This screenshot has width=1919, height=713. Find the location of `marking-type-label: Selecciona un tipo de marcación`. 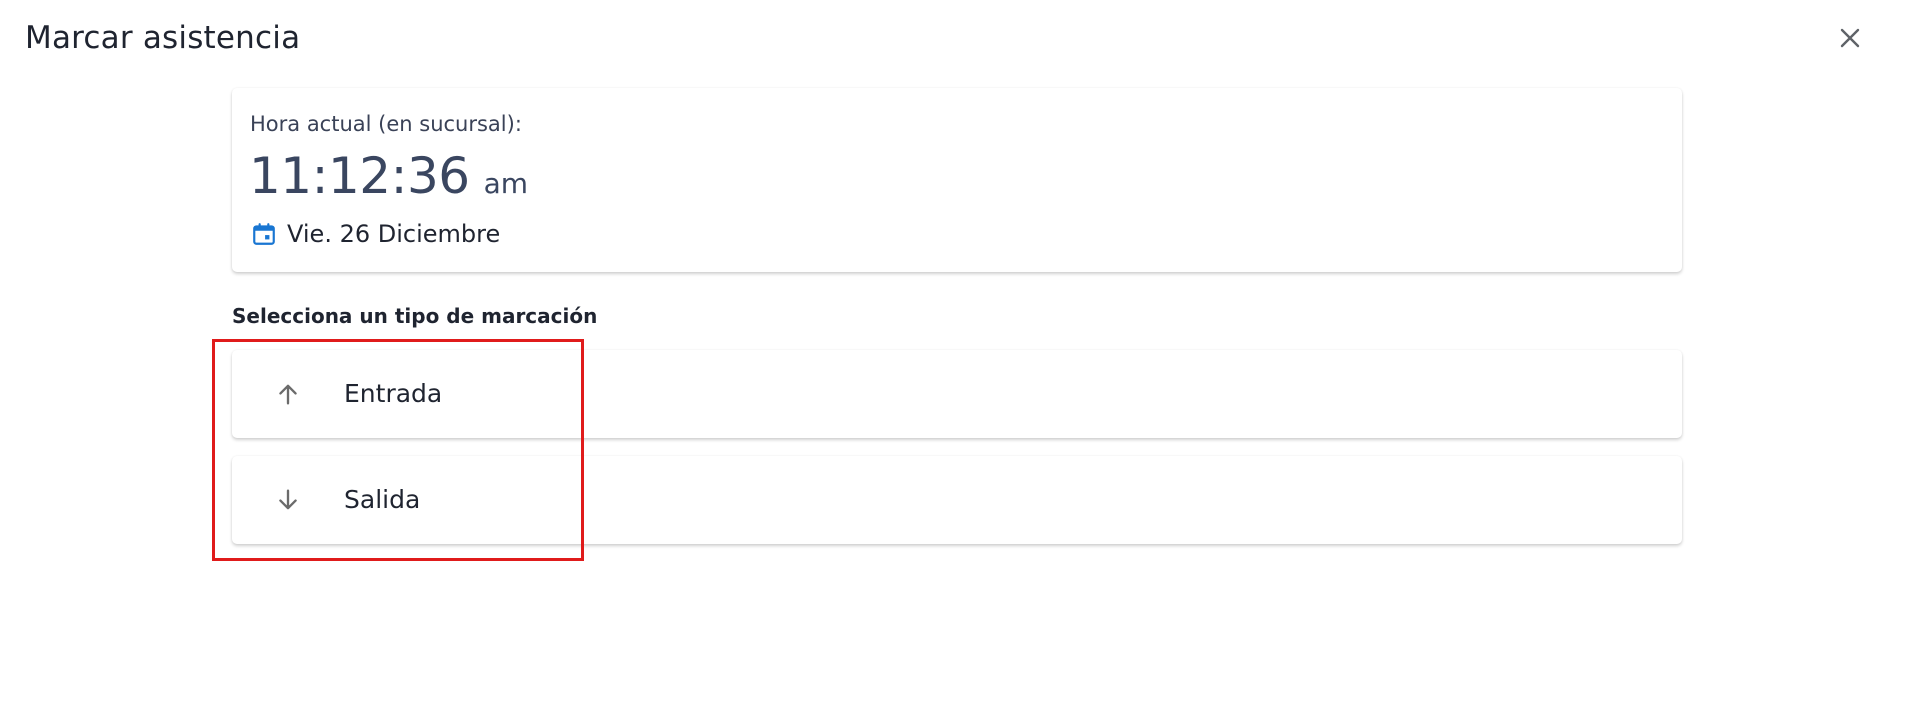

marking-type-label: Selecciona un tipo de marcación is located at coordinates (415, 316).